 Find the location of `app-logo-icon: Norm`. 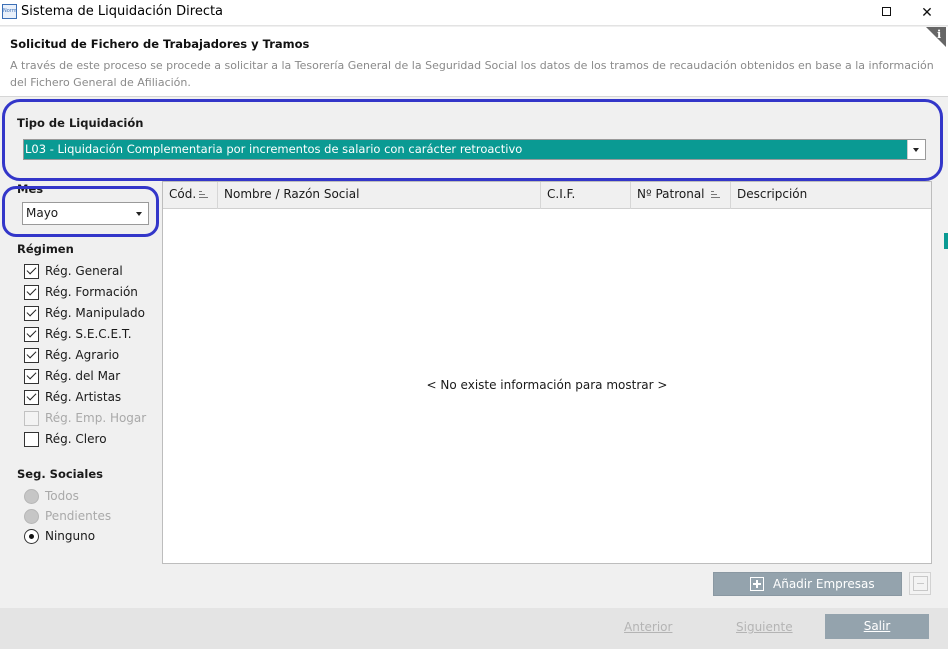

app-logo-icon: Norm is located at coordinates (9, 11).